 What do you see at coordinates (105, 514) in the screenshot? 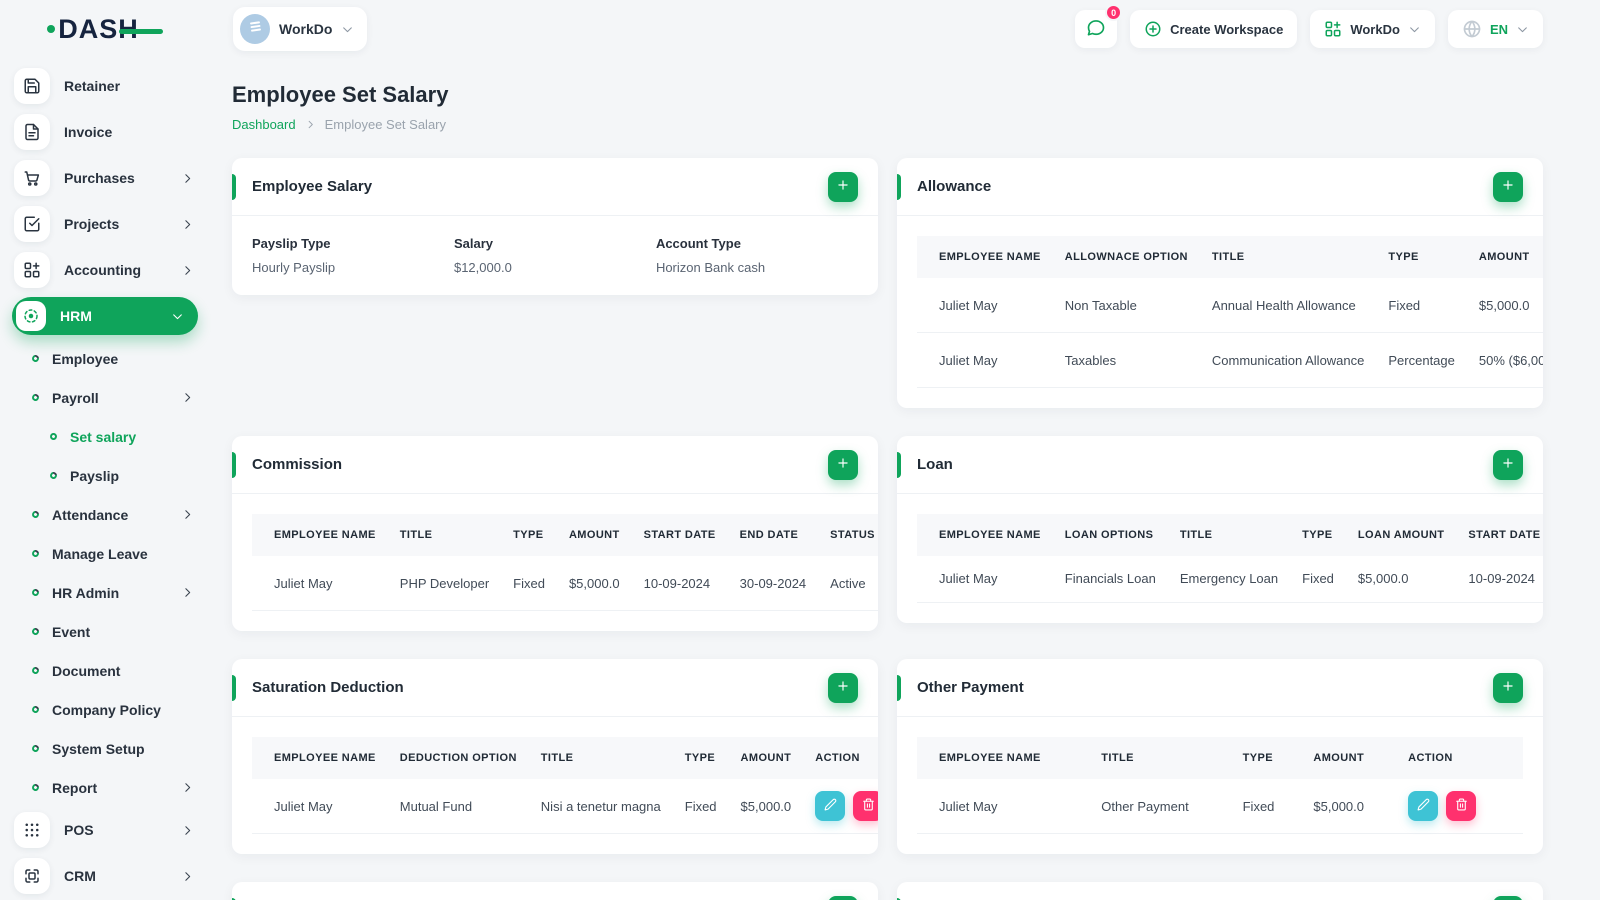
I see `sidebar-item-attendance: Attendance` at bounding box center [105, 514].